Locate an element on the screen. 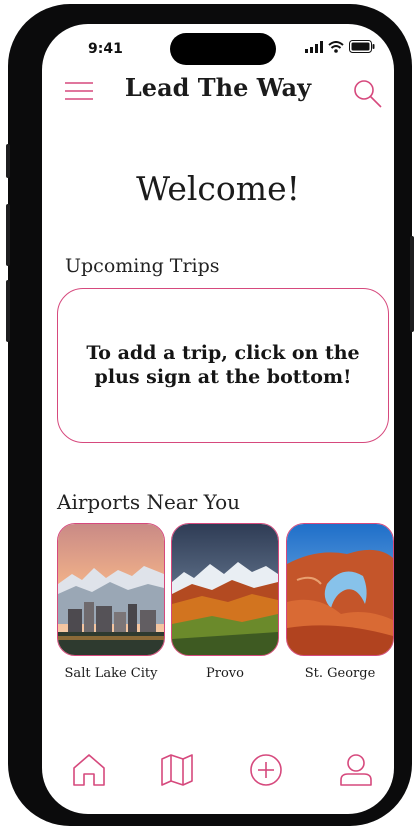 The width and height of the screenshot is (420, 830). status-icons is located at coordinates (340, 46).